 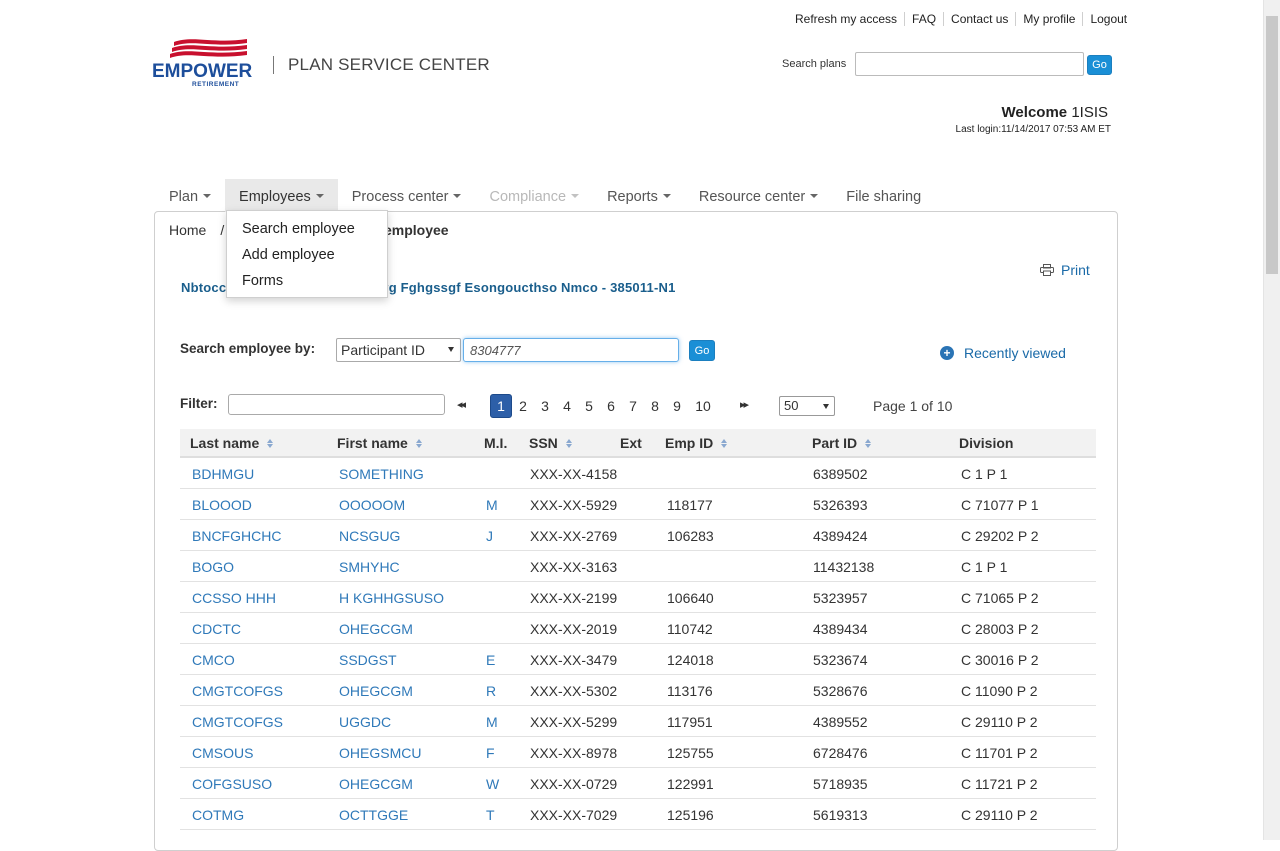 I want to click on next-page-button: ▸▸, so click(x=744, y=404).